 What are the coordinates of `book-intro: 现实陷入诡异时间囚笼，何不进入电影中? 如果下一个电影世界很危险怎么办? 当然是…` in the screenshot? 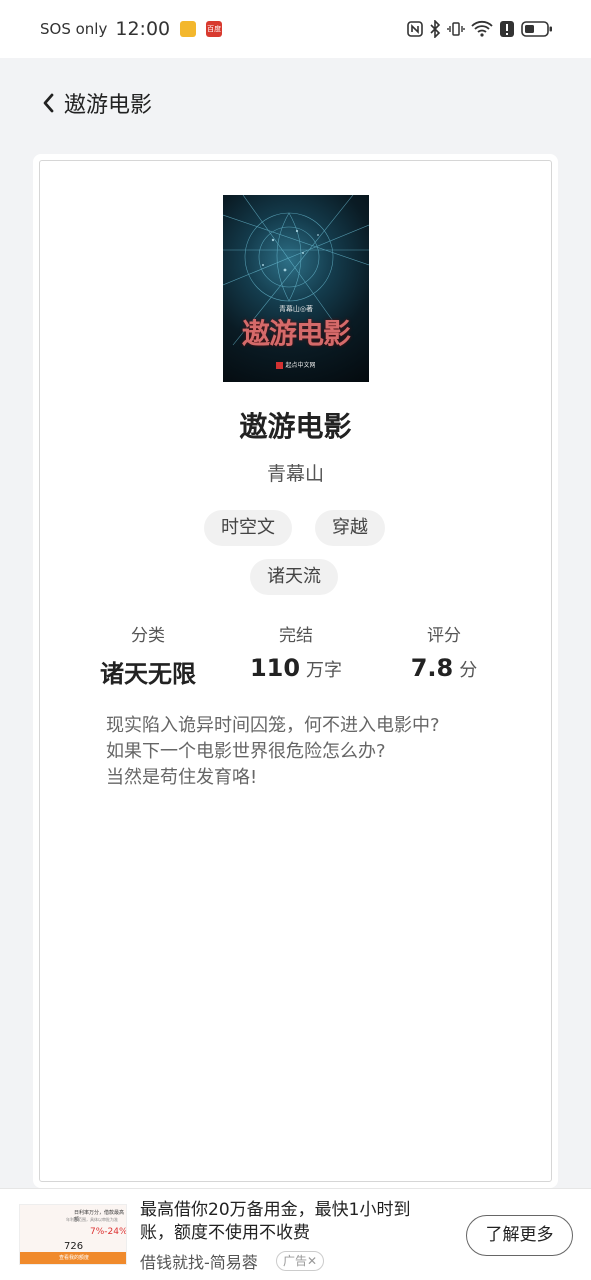 It's located at (273, 751).